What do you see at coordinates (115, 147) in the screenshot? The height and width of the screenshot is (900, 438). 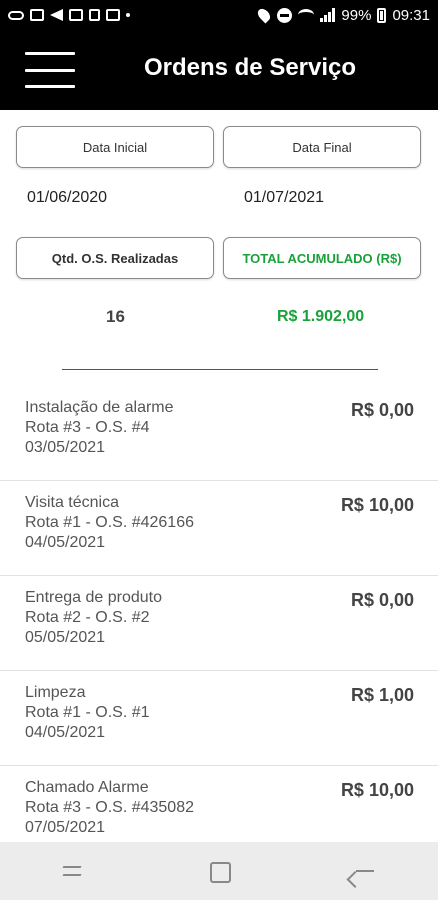 I see `start-date-button: Data Inicial` at bounding box center [115, 147].